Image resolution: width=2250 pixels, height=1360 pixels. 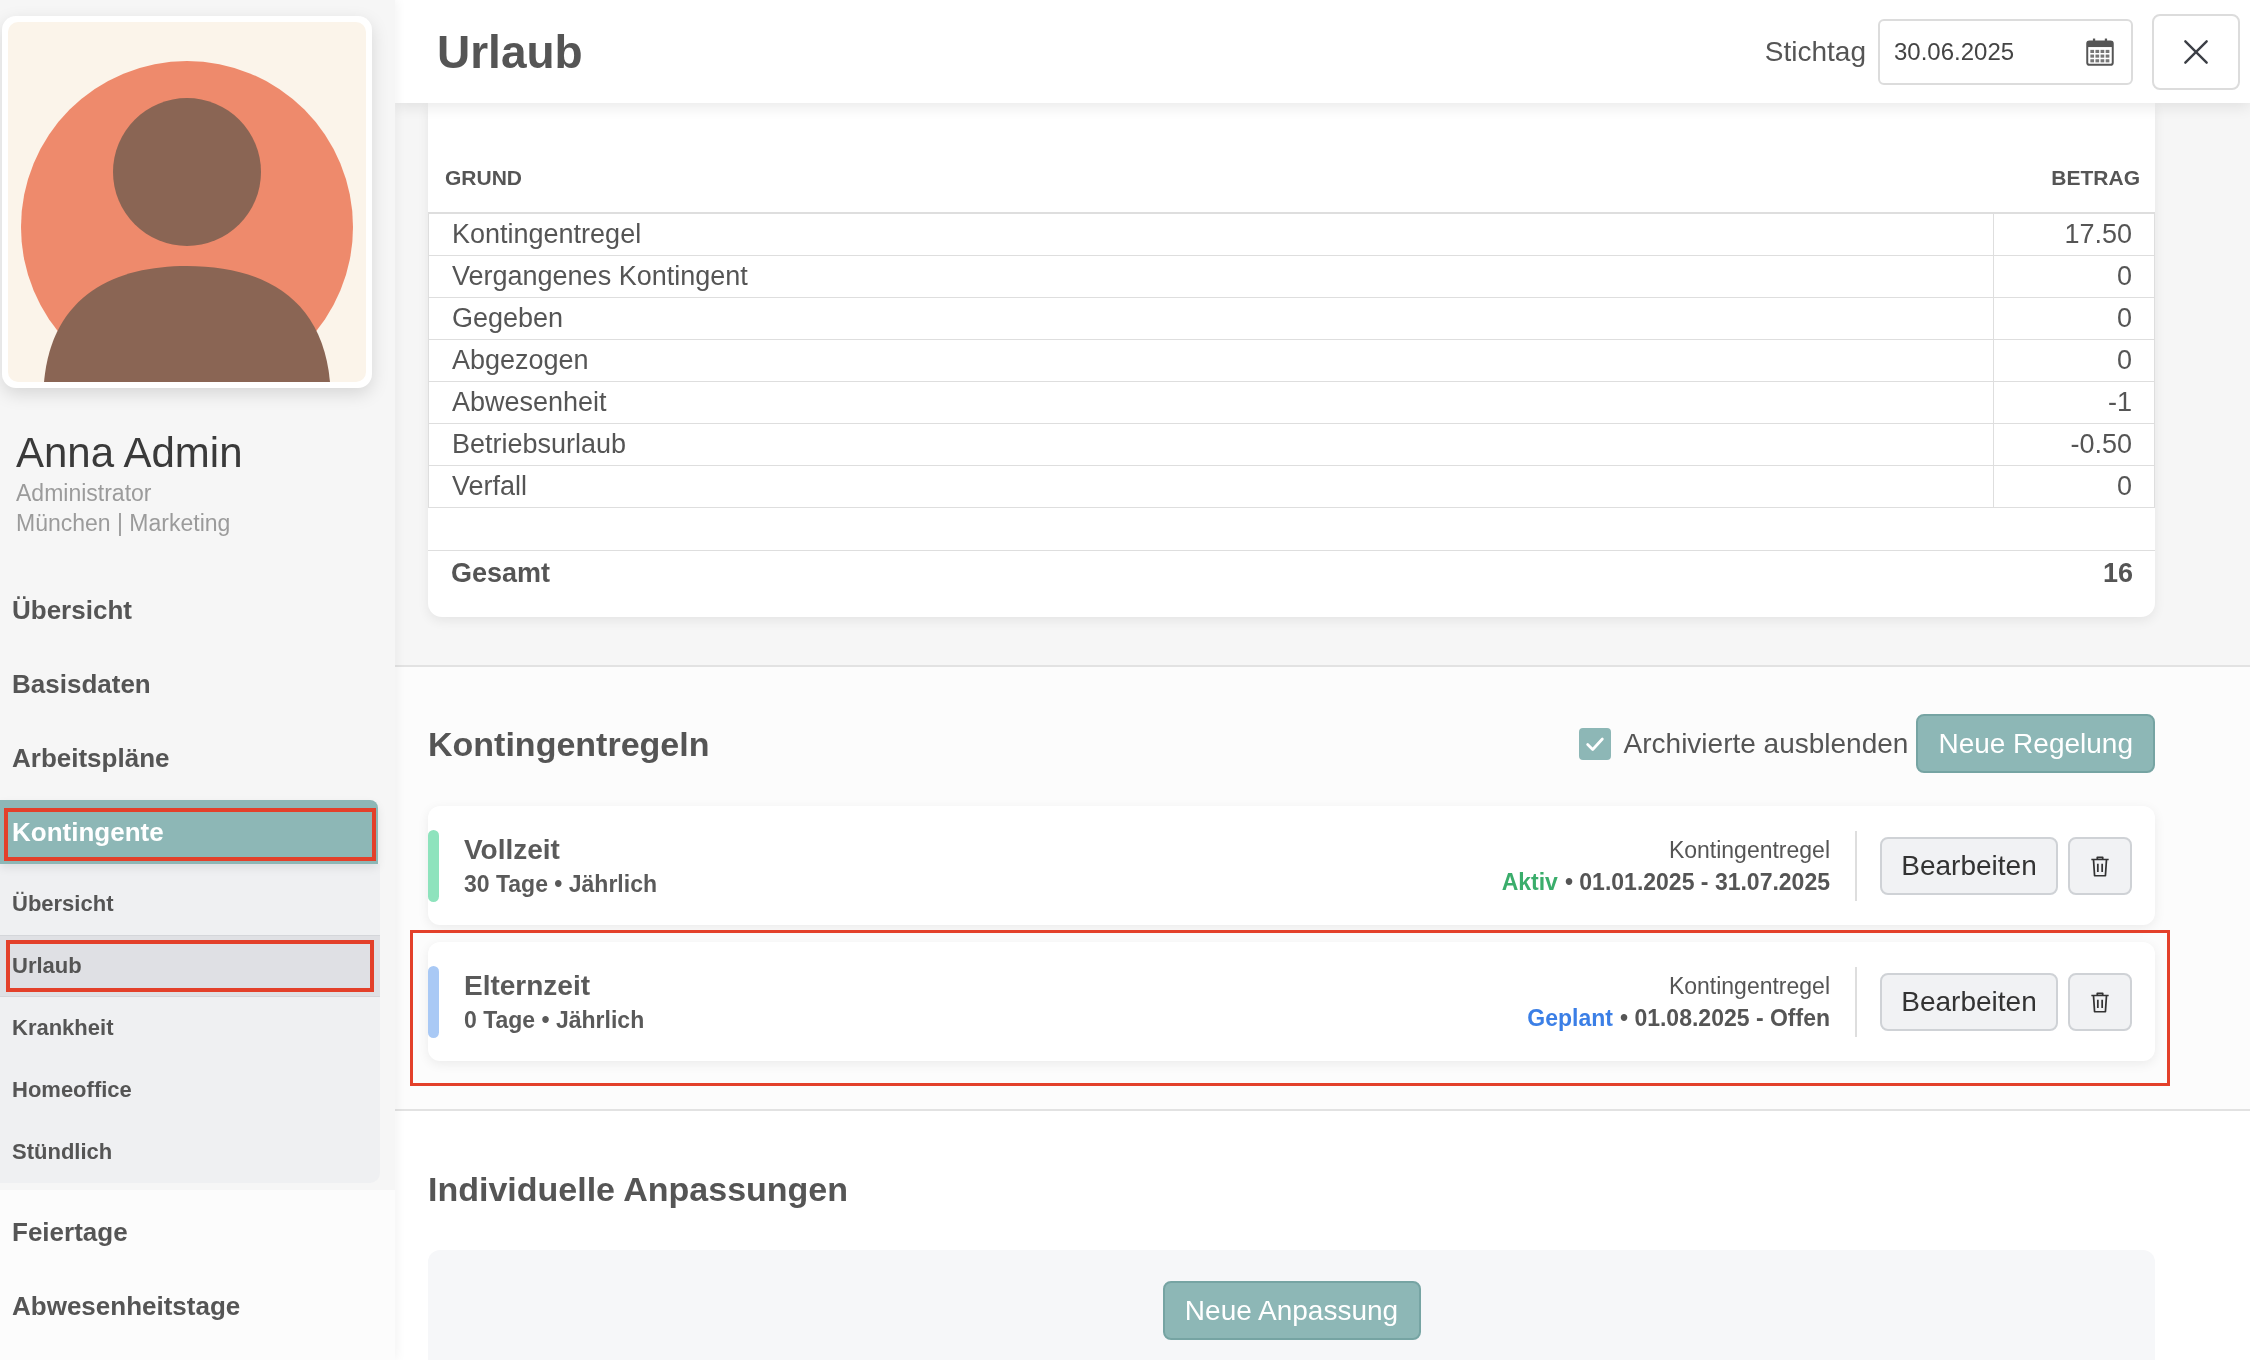 I want to click on user-role: Administrator, so click(x=84, y=493).